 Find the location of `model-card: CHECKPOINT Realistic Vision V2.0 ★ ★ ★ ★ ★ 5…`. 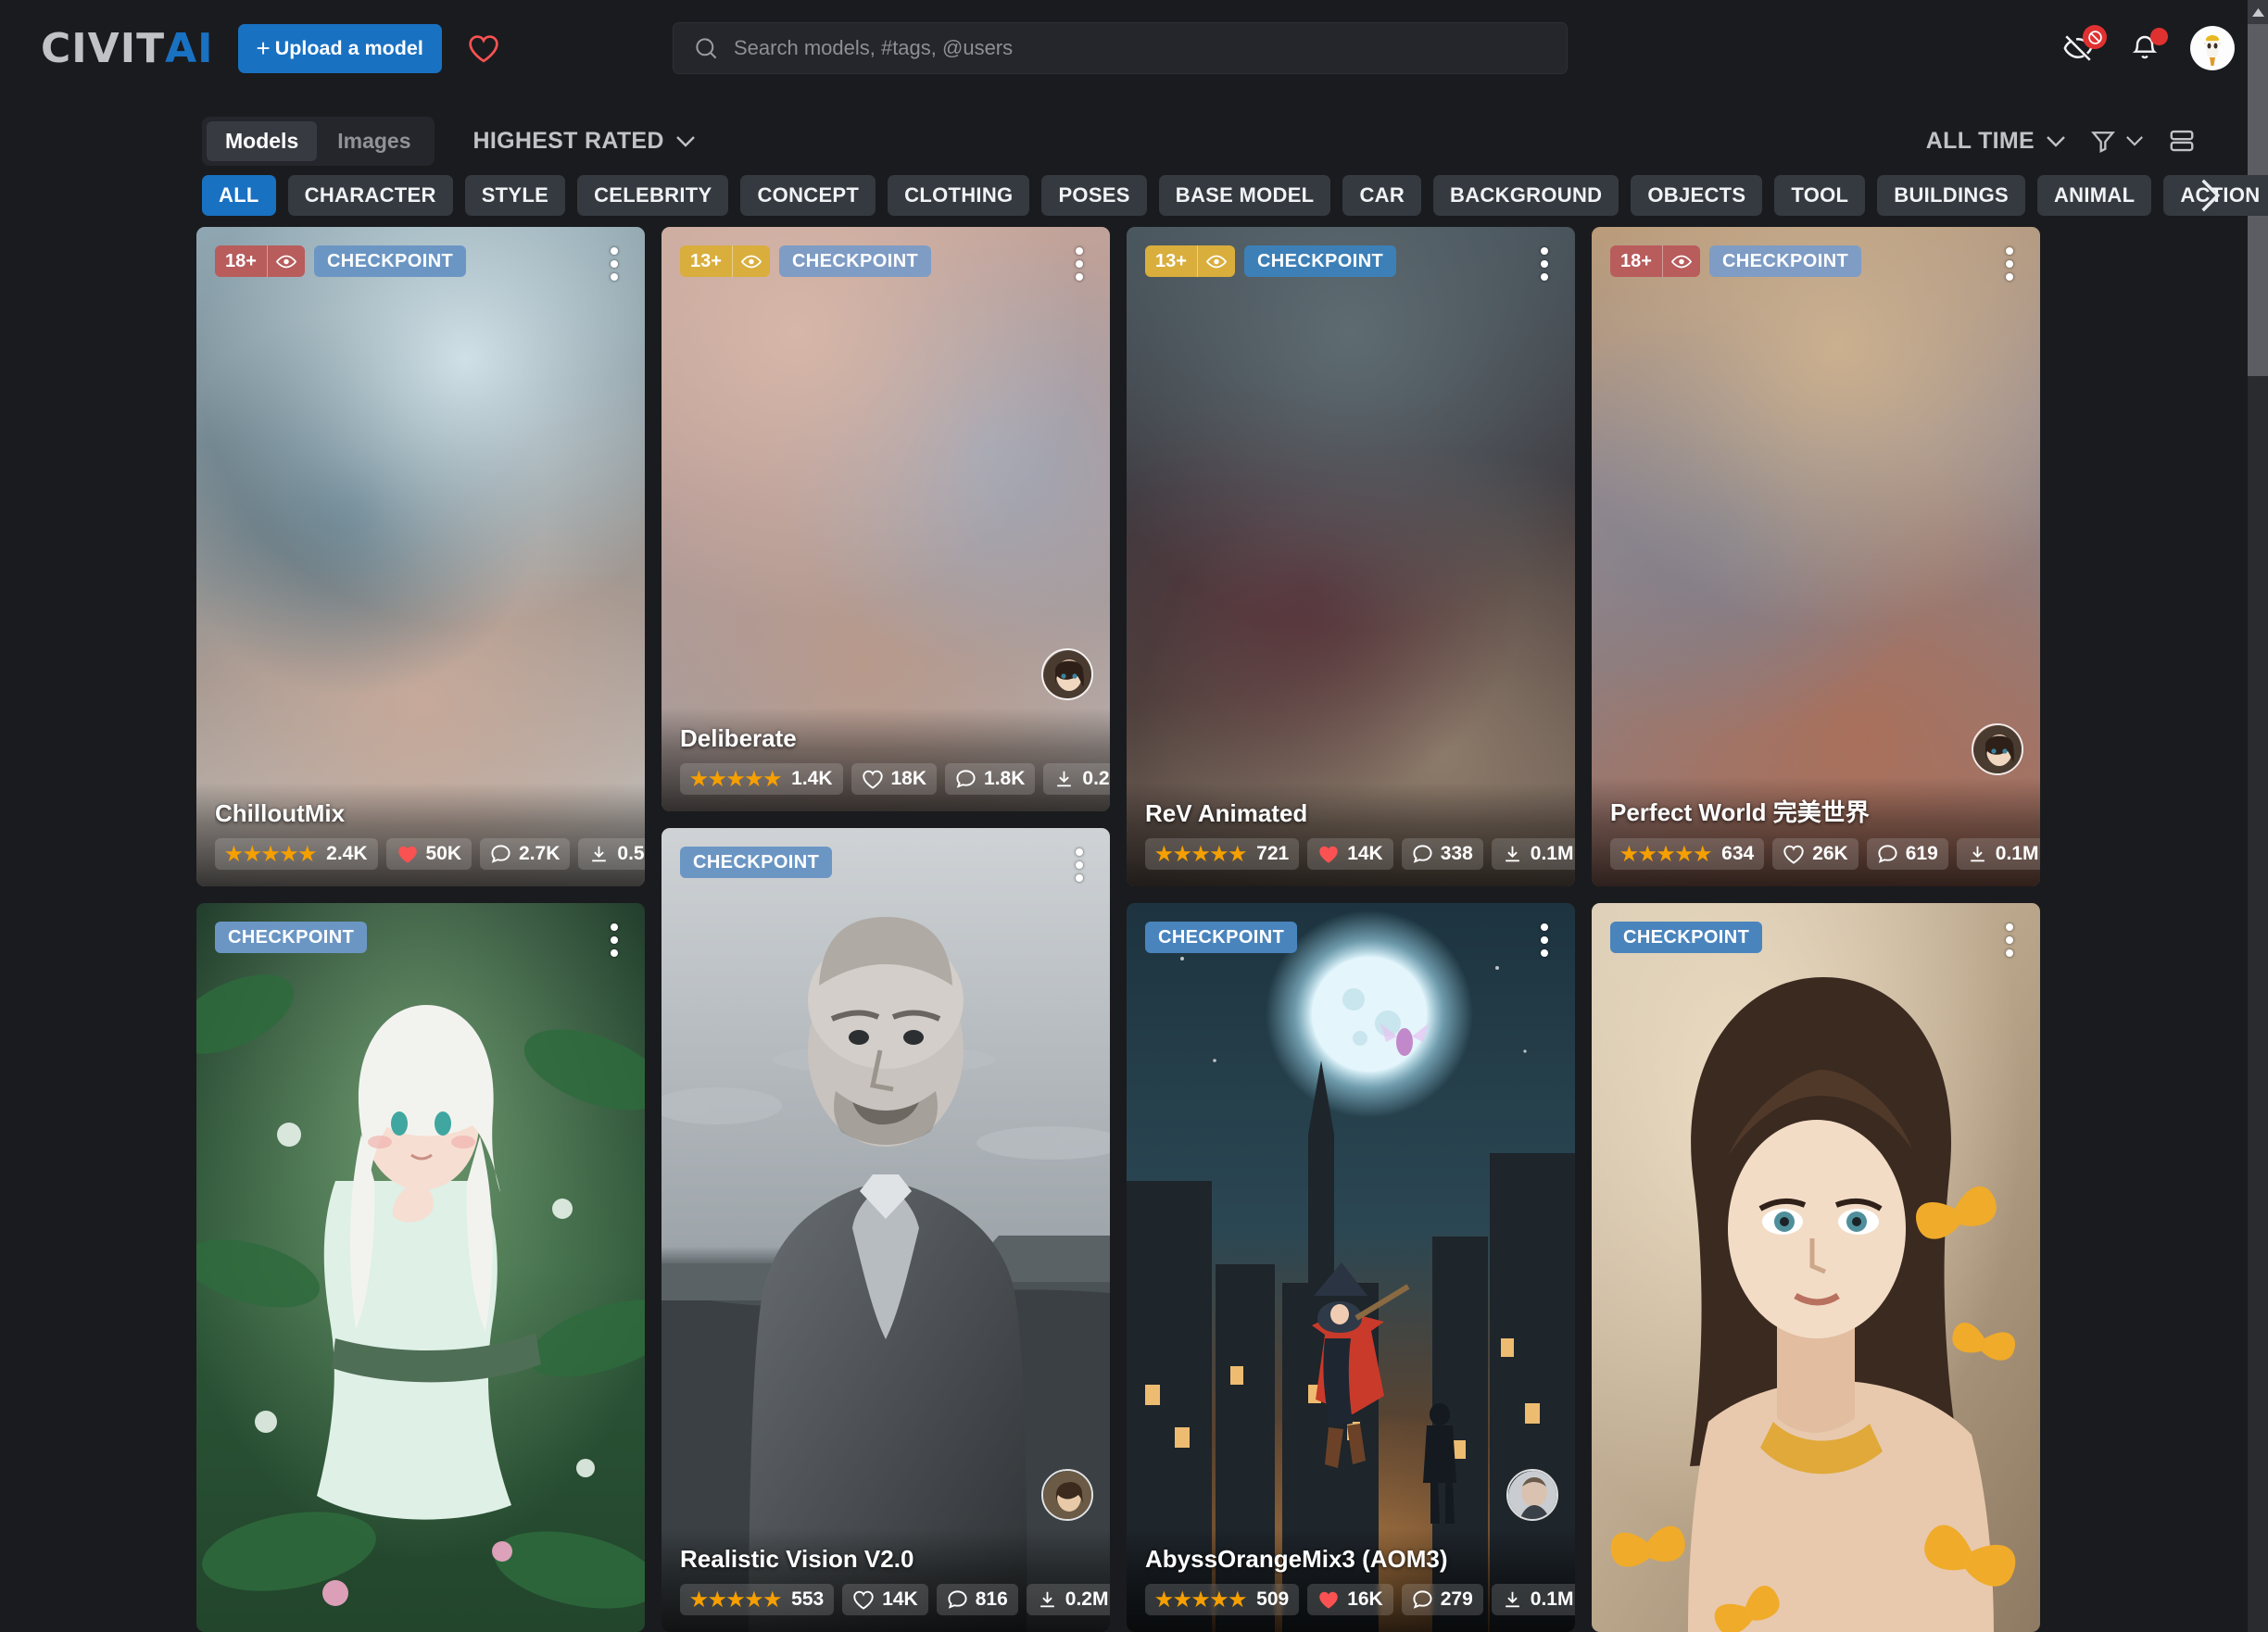

model-card: CHECKPOINT Realistic Vision V2.0 ★ ★ ★ ★ ★ 5… is located at coordinates (886, 1230).